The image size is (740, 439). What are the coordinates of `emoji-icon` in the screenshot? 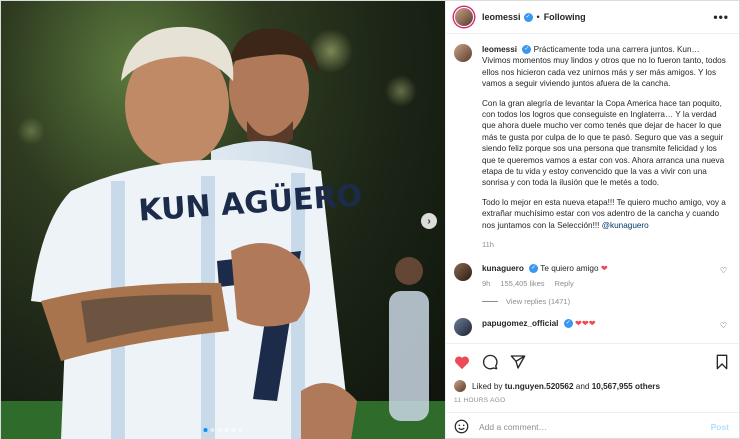 It's located at (461, 426).